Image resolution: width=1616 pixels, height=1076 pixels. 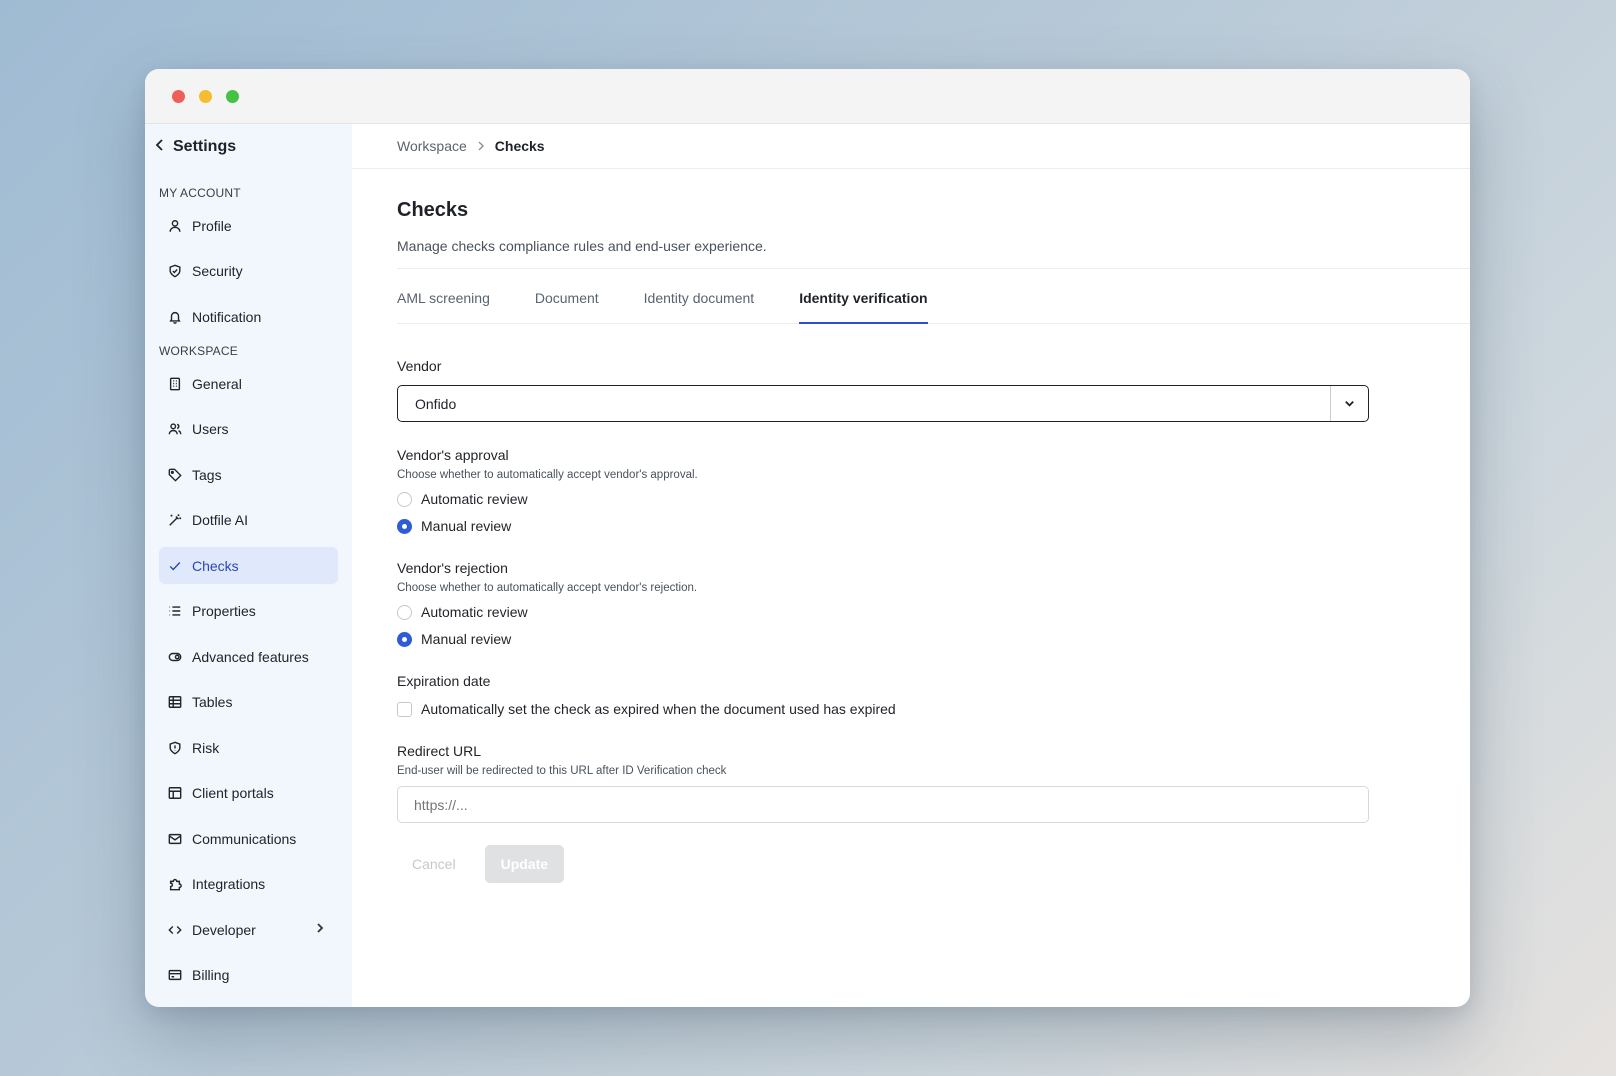 What do you see at coordinates (175, 611) in the screenshot?
I see `list-icon` at bounding box center [175, 611].